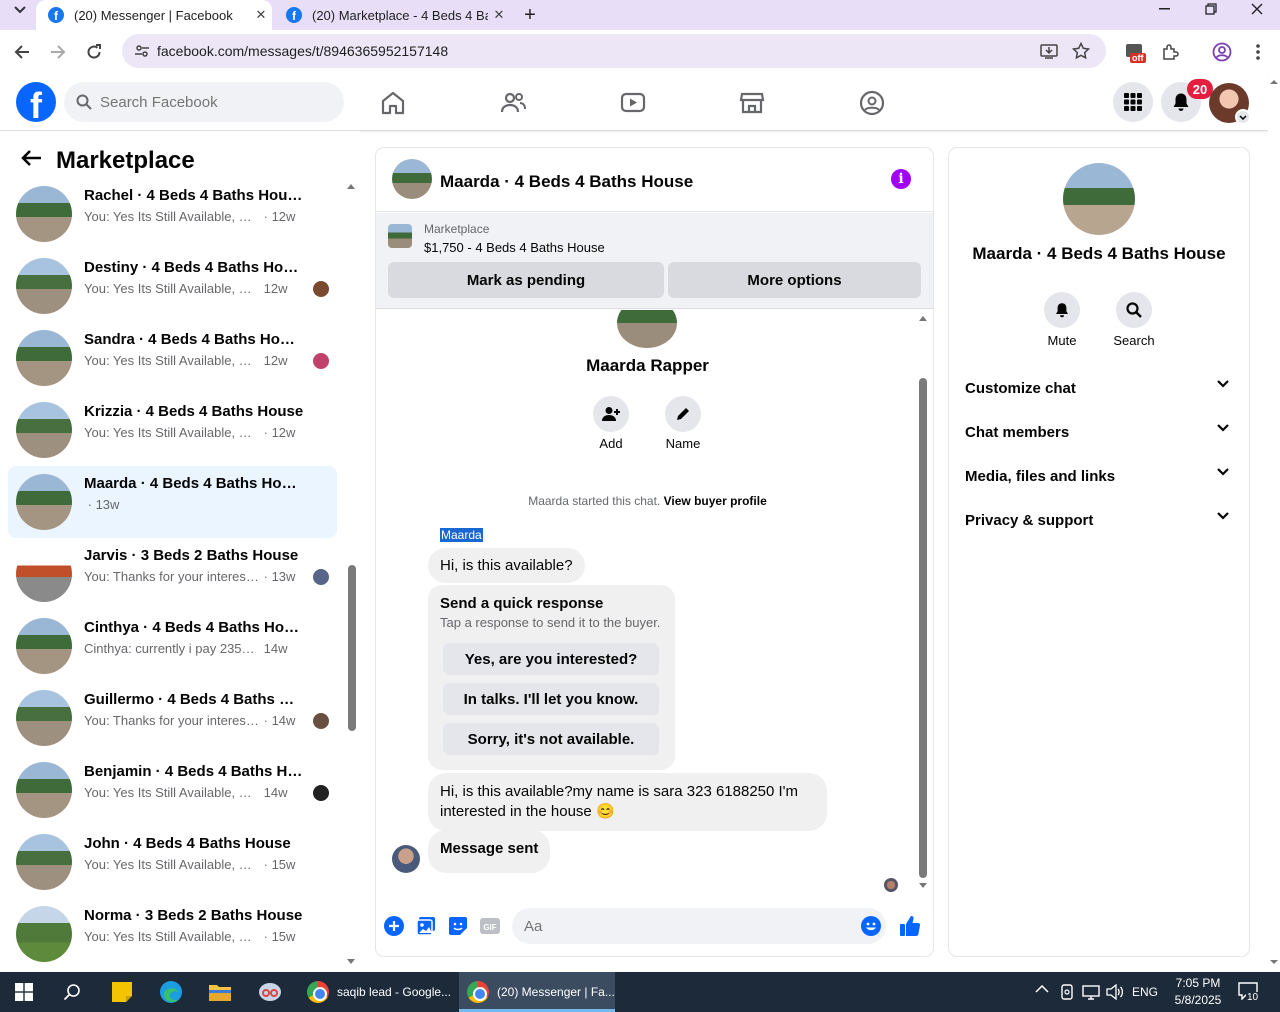 This screenshot has height=1012, width=1280. I want to click on page-scrollbar, so click(1274, 523).